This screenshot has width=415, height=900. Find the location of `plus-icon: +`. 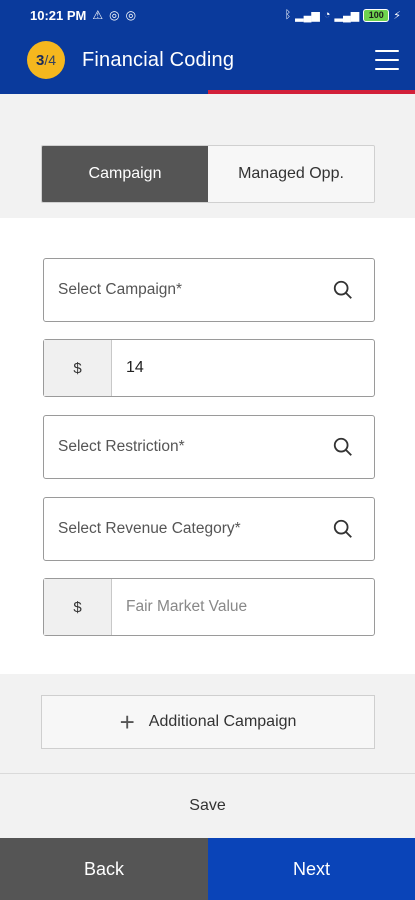

plus-icon: + is located at coordinates (127, 722).